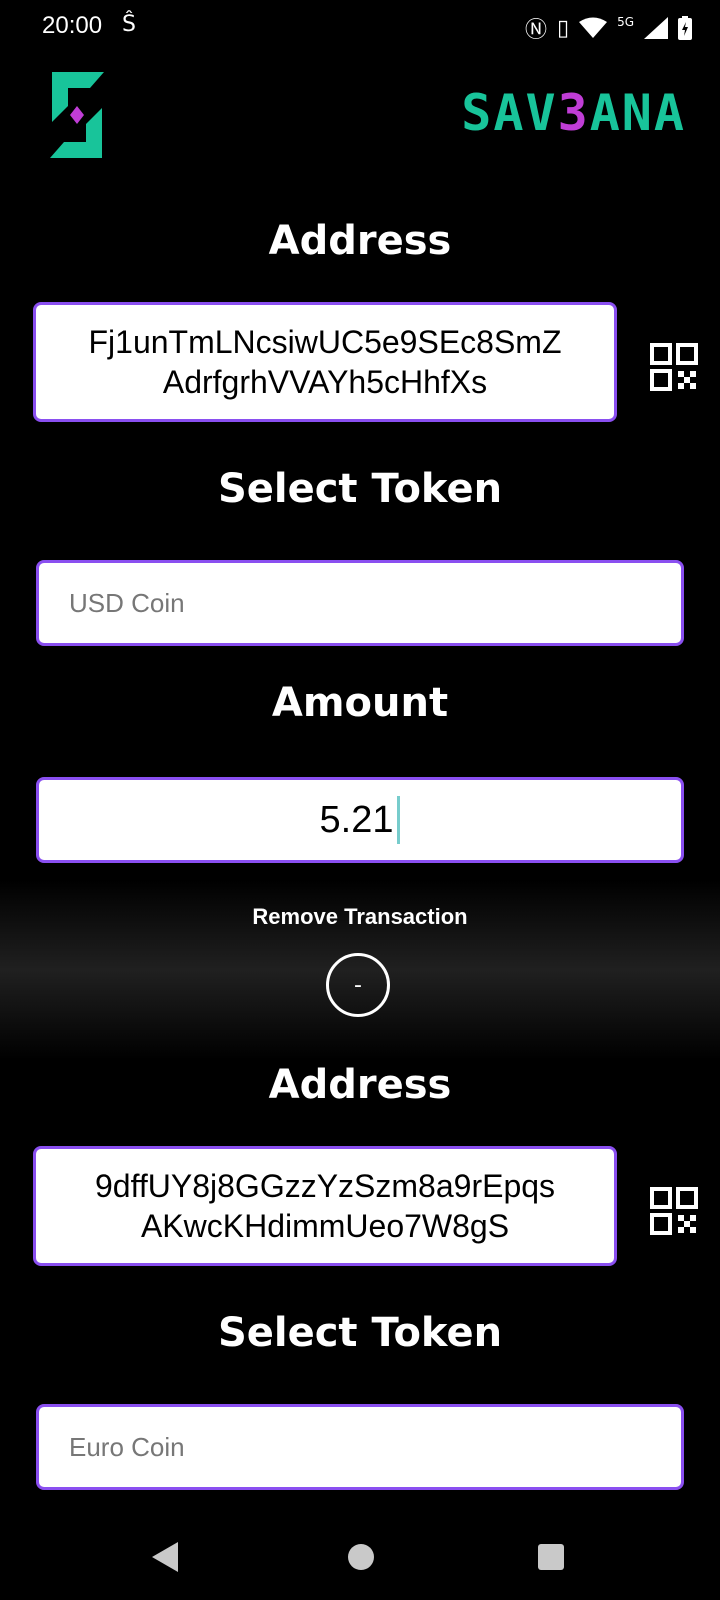 This screenshot has width=720, height=1600. What do you see at coordinates (535, 30) in the screenshot?
I see `nfc-icon: Ⓝ` at bounding box center [535, 30].